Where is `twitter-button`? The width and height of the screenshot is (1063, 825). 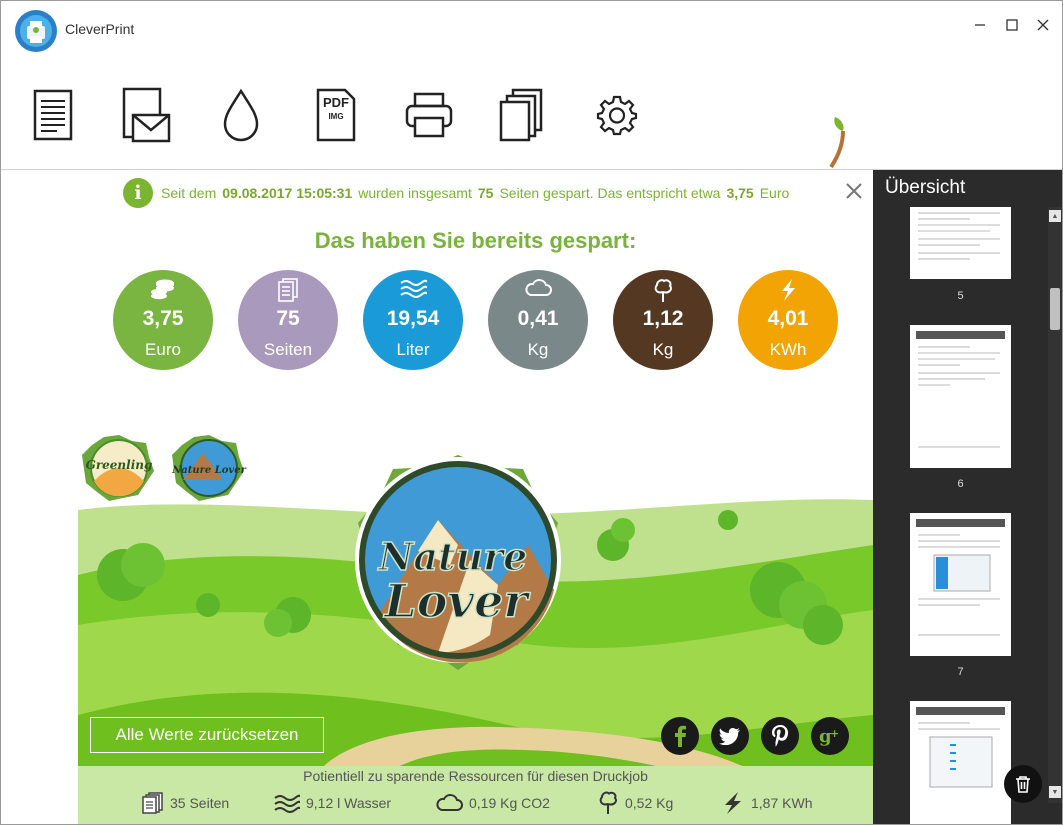 twitter-button is located at coordinates (730, 736).